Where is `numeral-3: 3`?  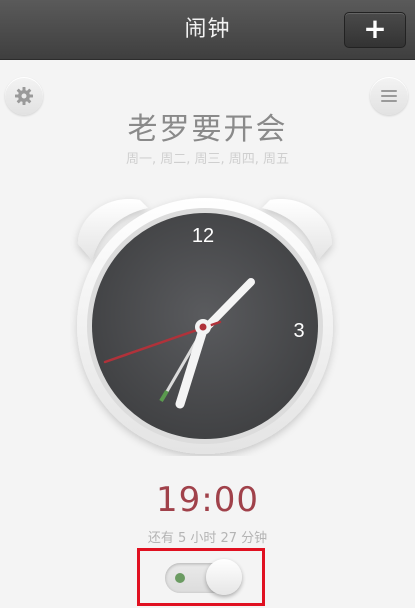
numeral-3: 3 is located at coordinates (298, 331).